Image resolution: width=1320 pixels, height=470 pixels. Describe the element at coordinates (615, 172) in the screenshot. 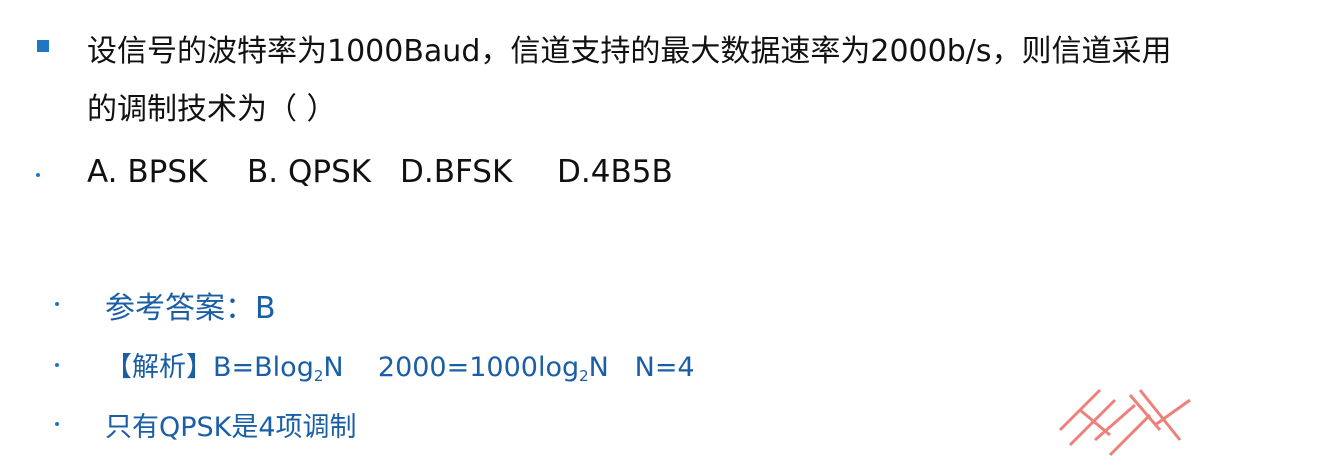

I see `option-d: D.4B5B` at that location.